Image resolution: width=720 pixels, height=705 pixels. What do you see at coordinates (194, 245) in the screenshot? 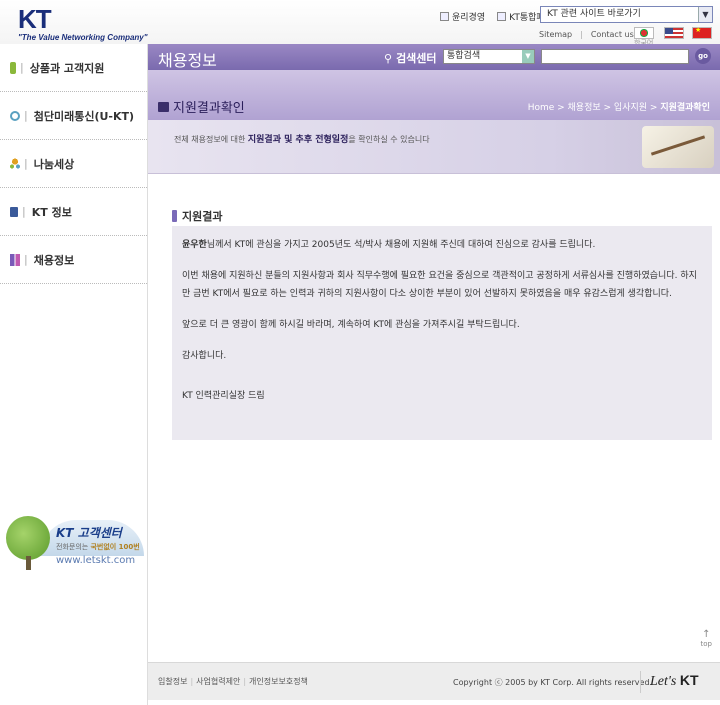
I see `applicant-name: 윤우한` at bounding box center [194, 245].